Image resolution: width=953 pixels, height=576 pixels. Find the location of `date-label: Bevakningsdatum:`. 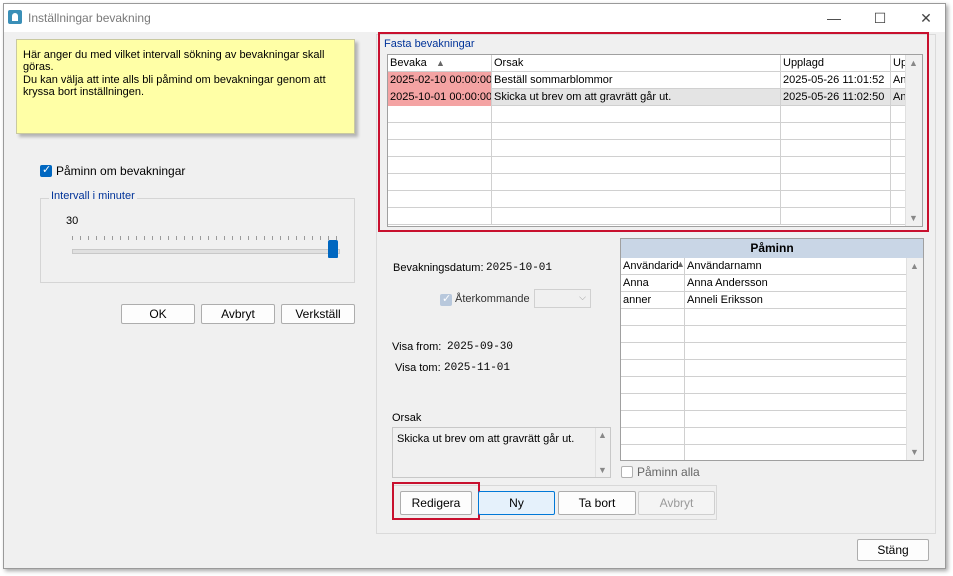

date-label: Bevakningsdatum: is located at coordinates (438, 268).